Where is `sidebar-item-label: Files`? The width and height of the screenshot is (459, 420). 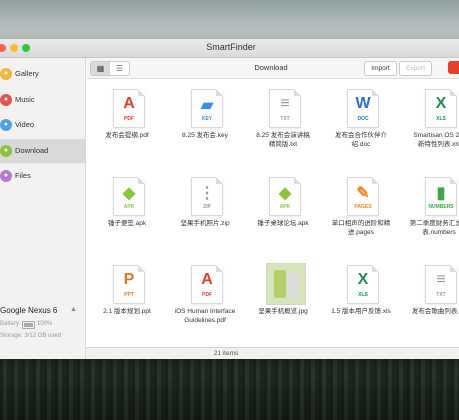
sidebar-item-label: Files is located at coordinates (23, 175).